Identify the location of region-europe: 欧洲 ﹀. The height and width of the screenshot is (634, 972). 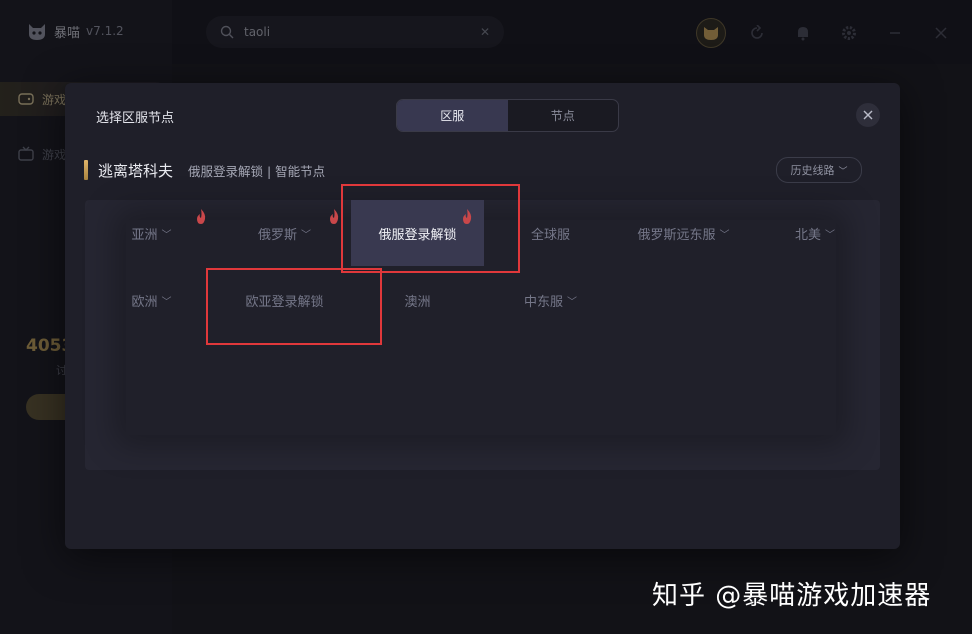
(151, 300).